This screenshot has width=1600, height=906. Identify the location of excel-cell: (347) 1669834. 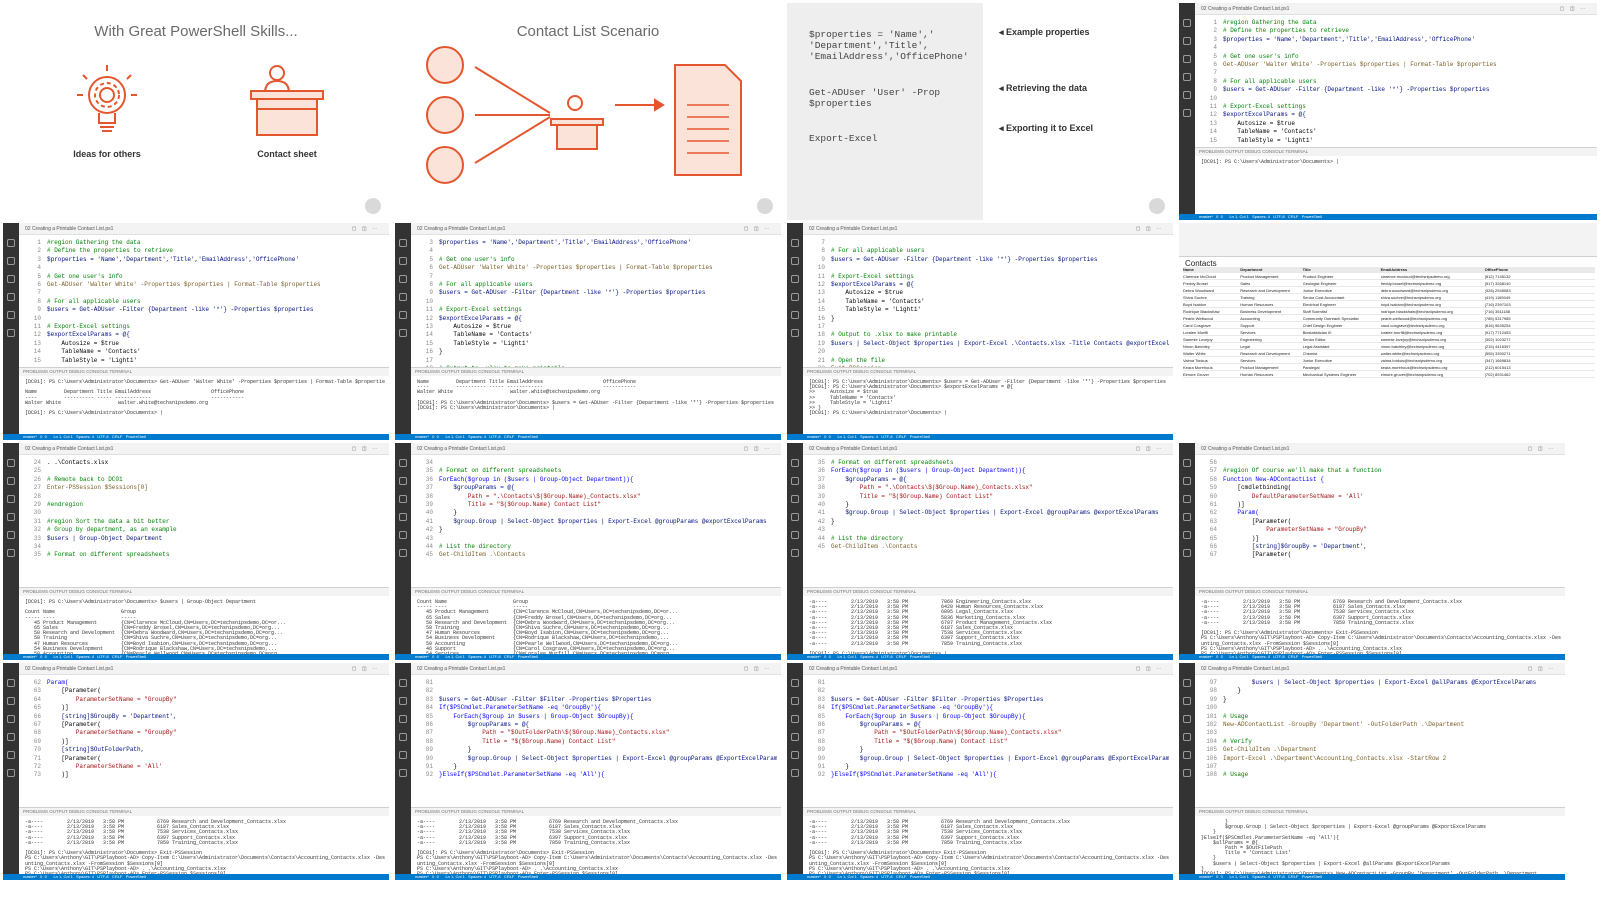
(1503, 360).